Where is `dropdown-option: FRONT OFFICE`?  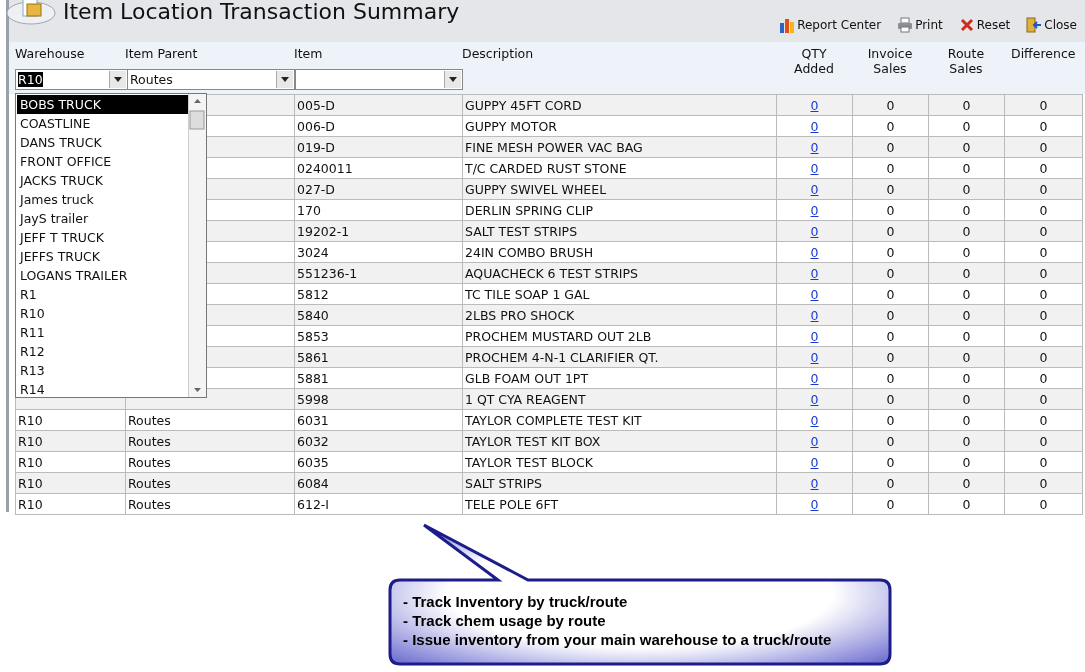 dropdown-option: FRONT OFFICE is located at coordinates (102, 161).